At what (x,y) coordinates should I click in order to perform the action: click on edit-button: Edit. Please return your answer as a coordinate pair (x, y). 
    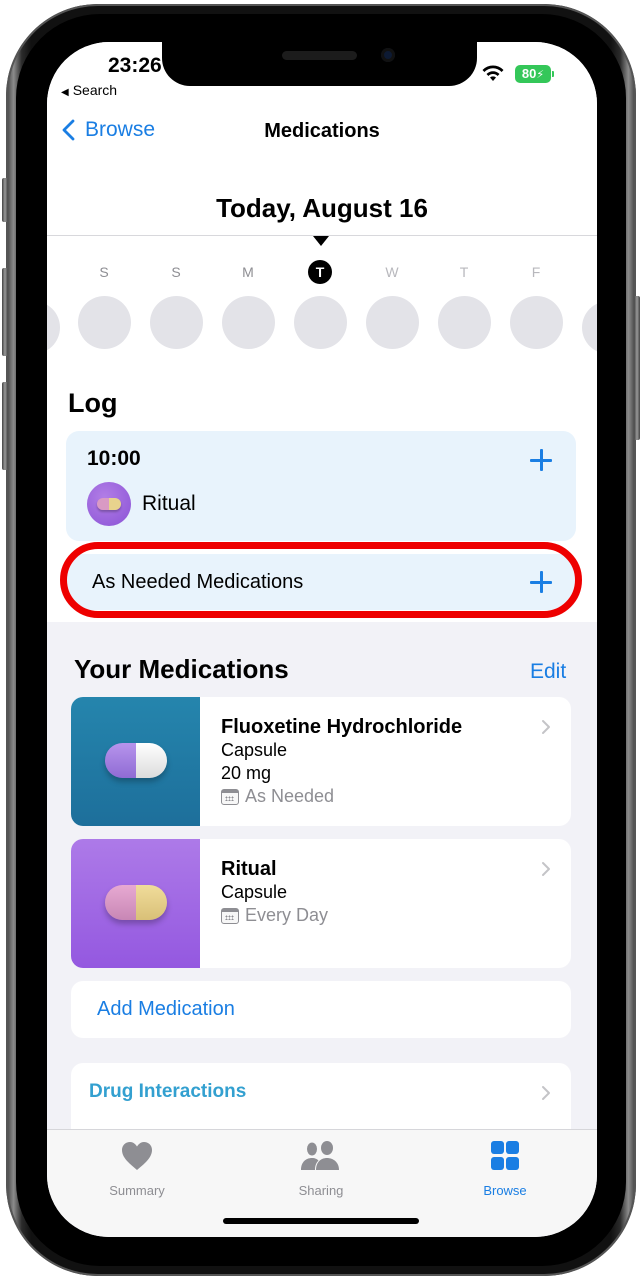
    Looking at the image, I should click on (548, 672).